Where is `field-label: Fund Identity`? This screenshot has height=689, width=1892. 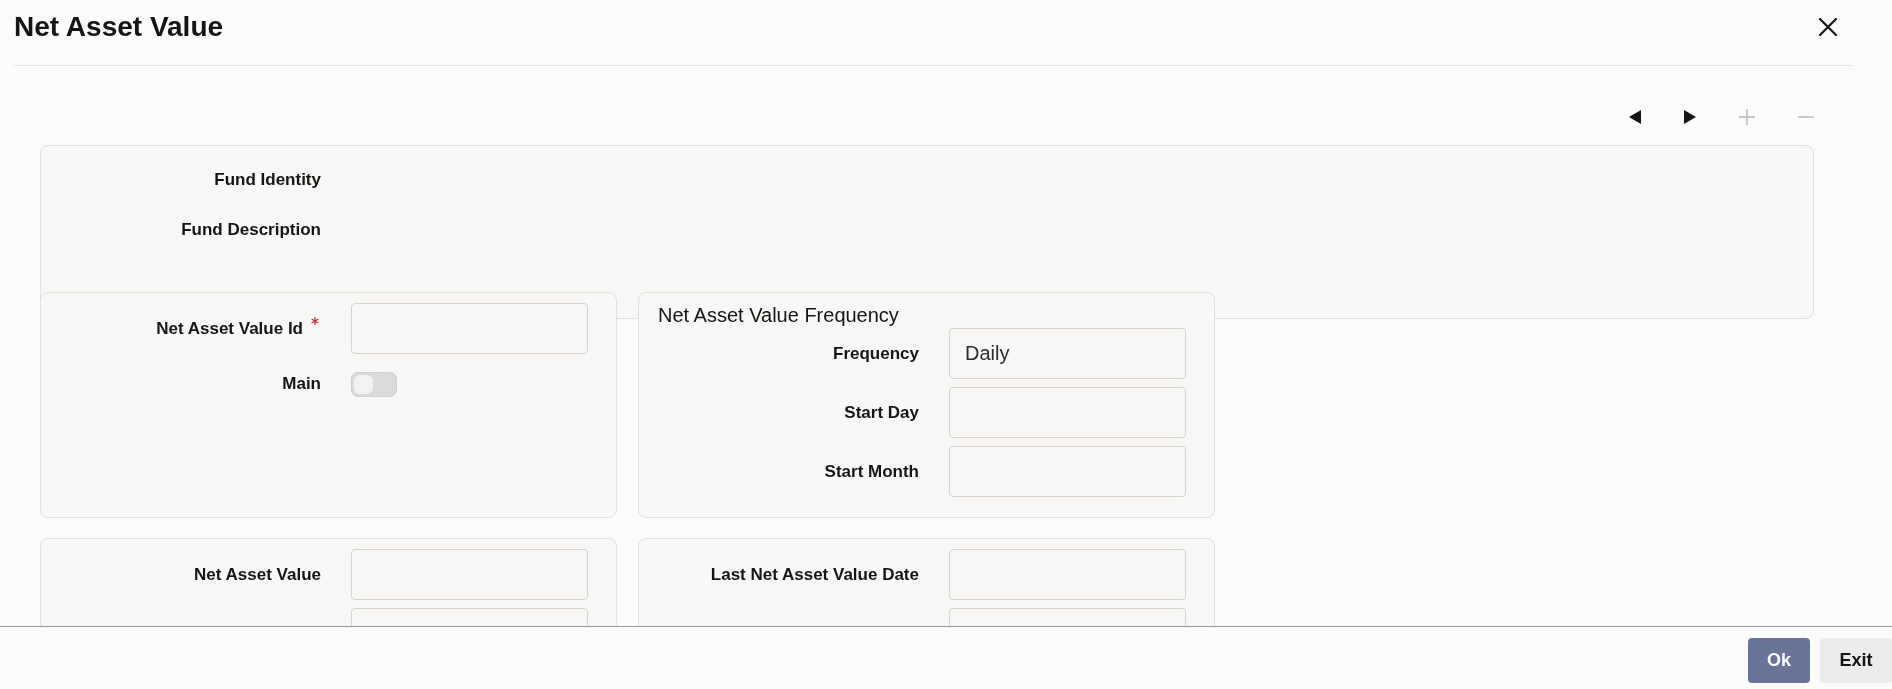
field-label: Fund Identity is located at coordinates (267, 179).